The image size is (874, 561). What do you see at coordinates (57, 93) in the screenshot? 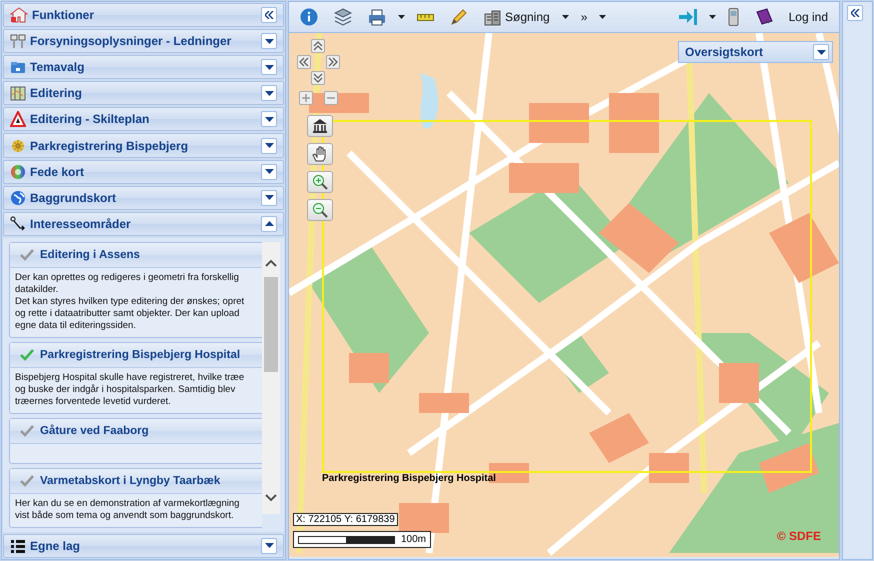
I see `section-title: Editering` at bounding box center [57, 93].